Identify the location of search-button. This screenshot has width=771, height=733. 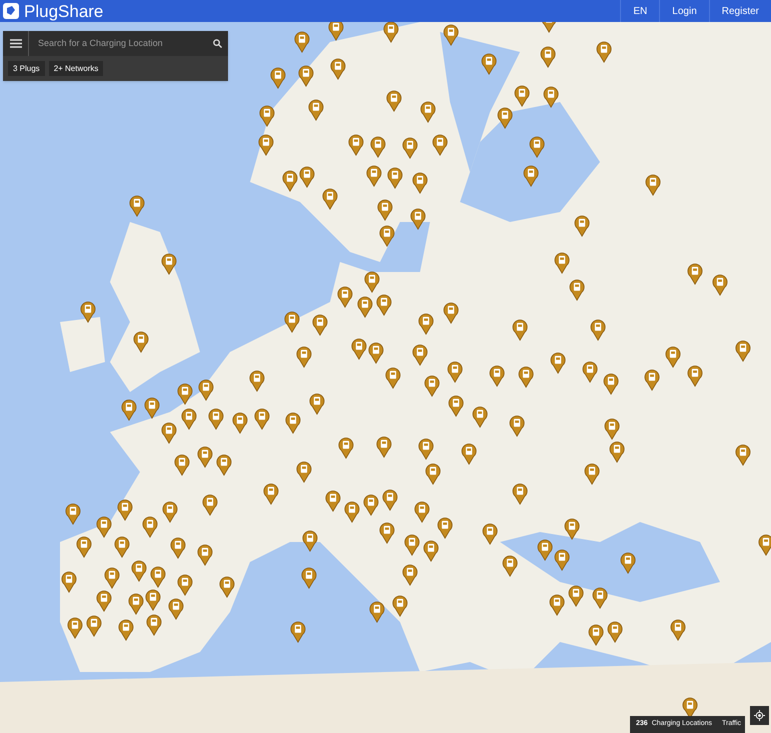
(217, 43).